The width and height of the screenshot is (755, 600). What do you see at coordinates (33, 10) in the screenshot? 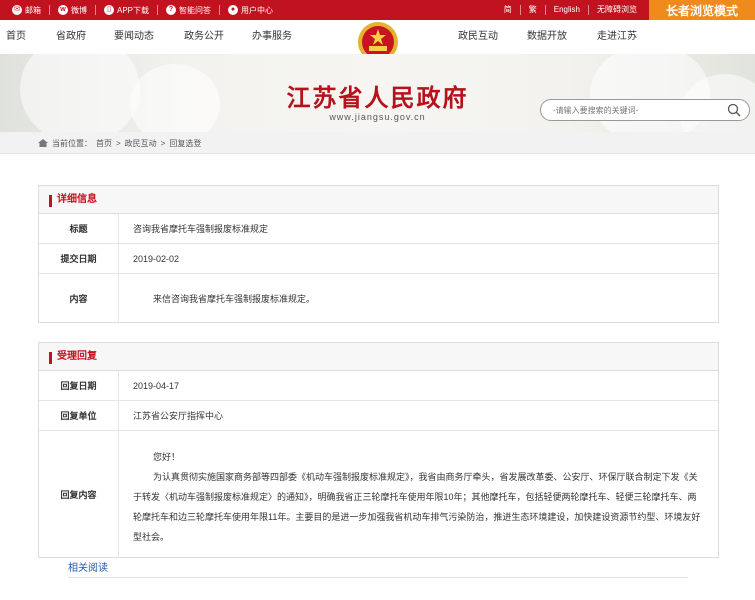
I see `mail-label: 邮箱` at bounding box center [33, 10].